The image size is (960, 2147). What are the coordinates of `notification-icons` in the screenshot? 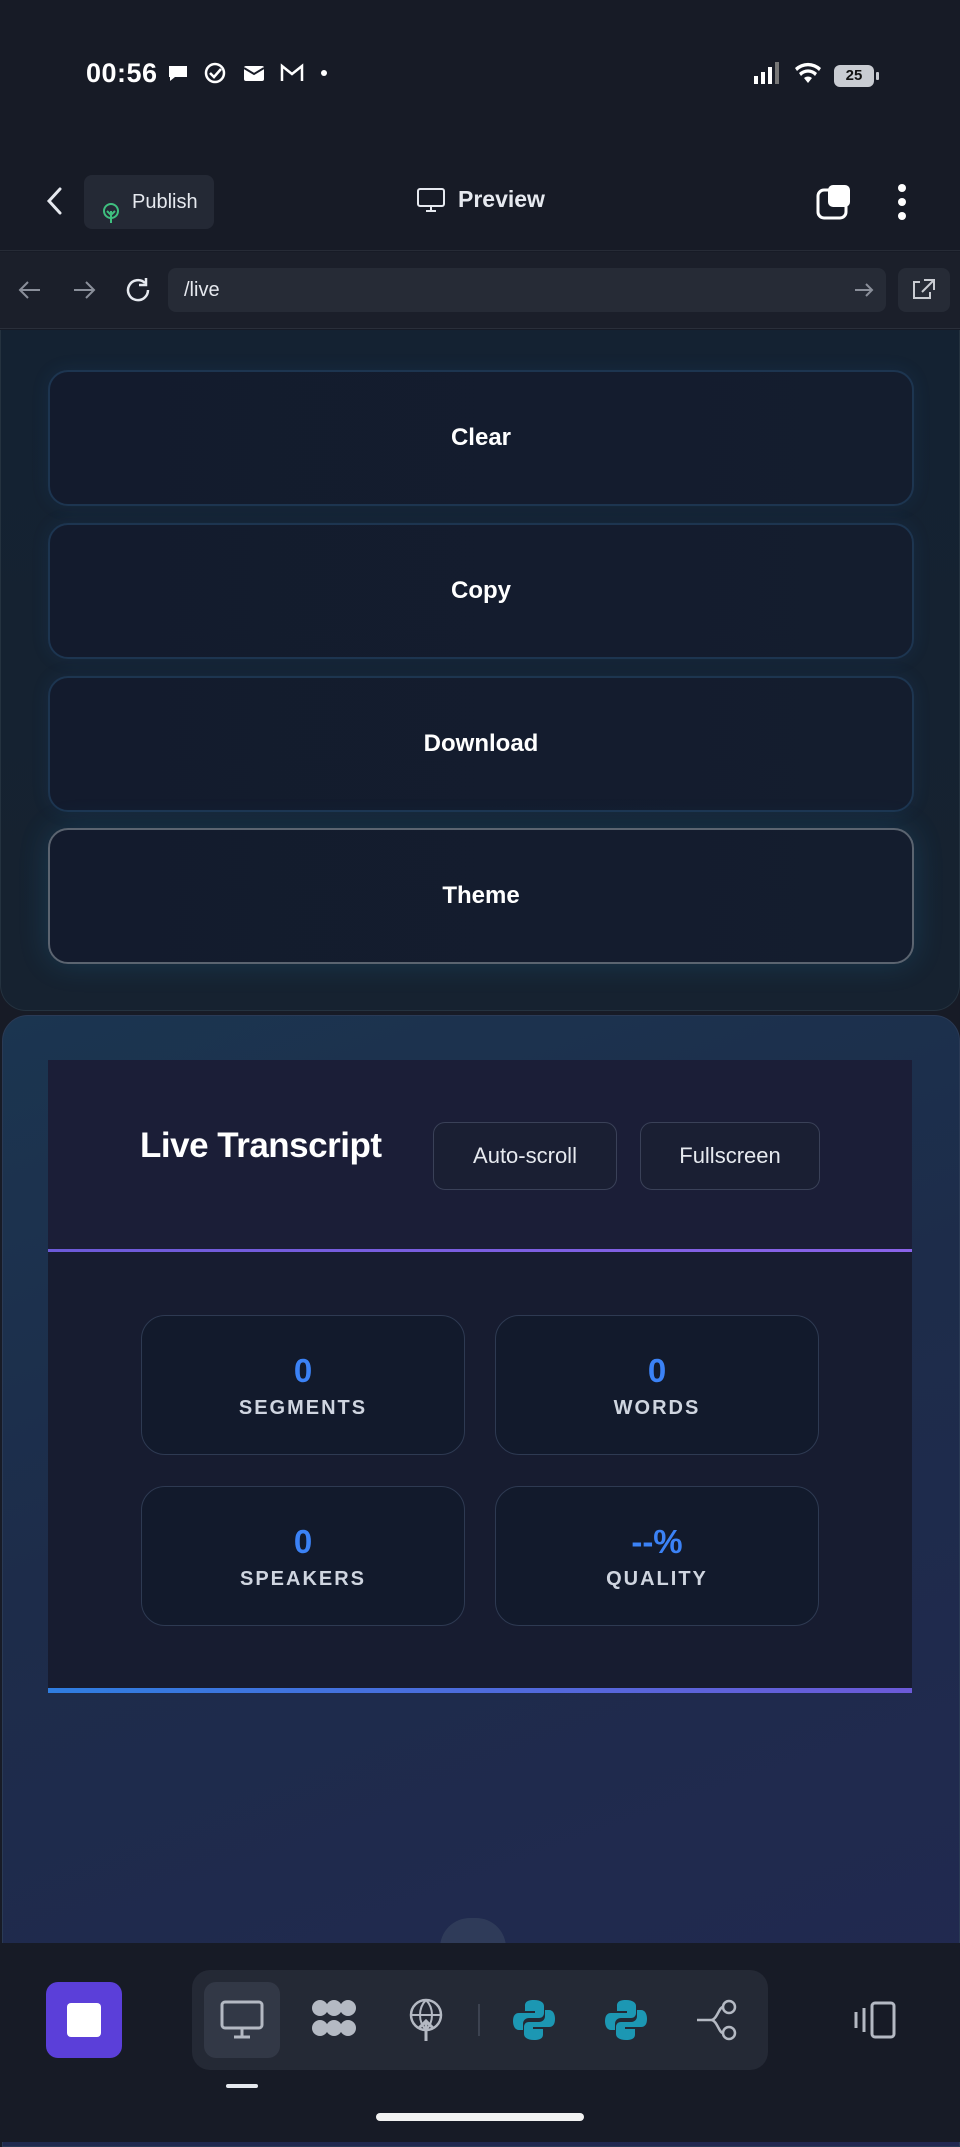 It's located at (254, 73).